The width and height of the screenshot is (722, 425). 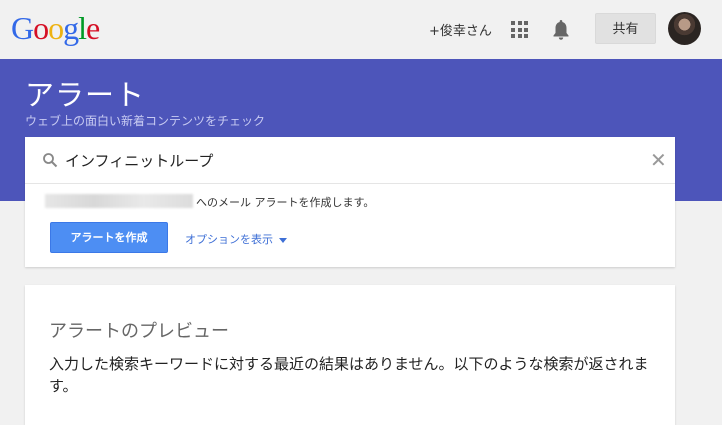 I want to click on google-logo: Google, so click(x=55, y=28).